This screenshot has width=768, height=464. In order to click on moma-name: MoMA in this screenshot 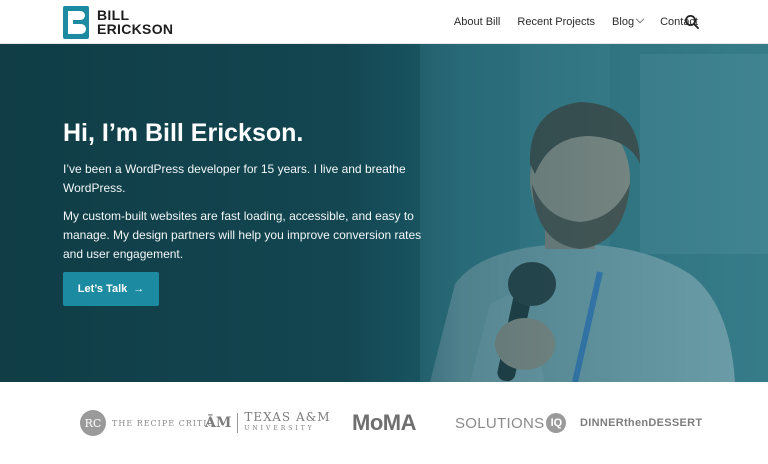, I will do `click(384, 422)`.